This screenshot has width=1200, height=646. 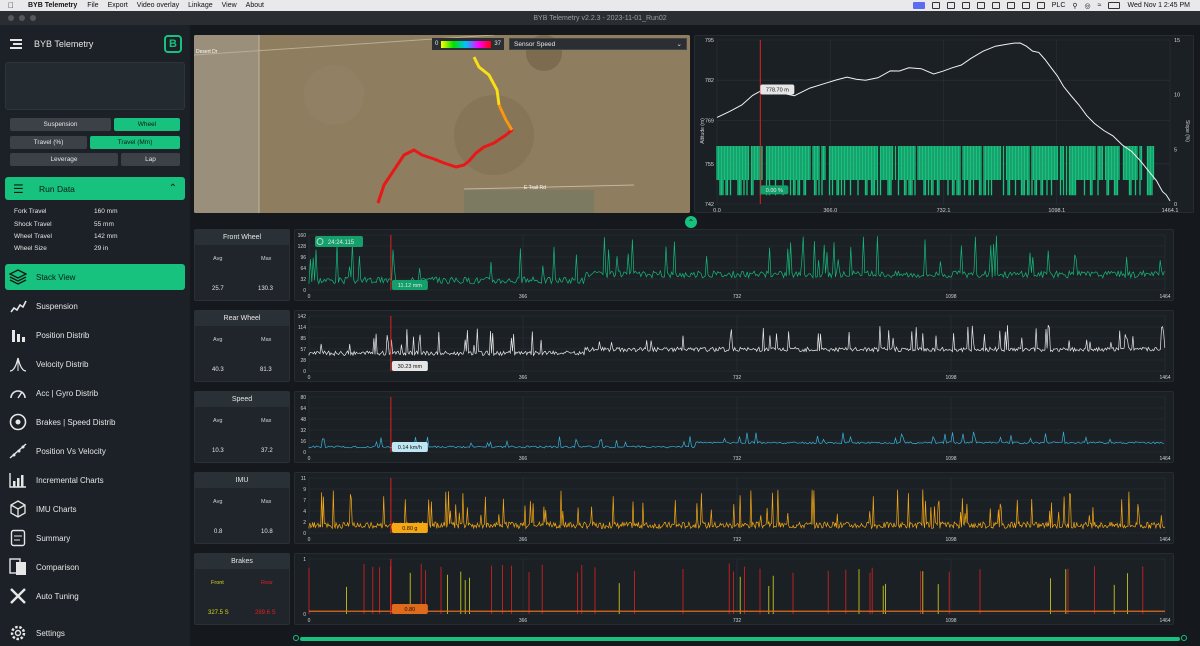 I want to click on scale-max: 37, so click(x=497, y=44).